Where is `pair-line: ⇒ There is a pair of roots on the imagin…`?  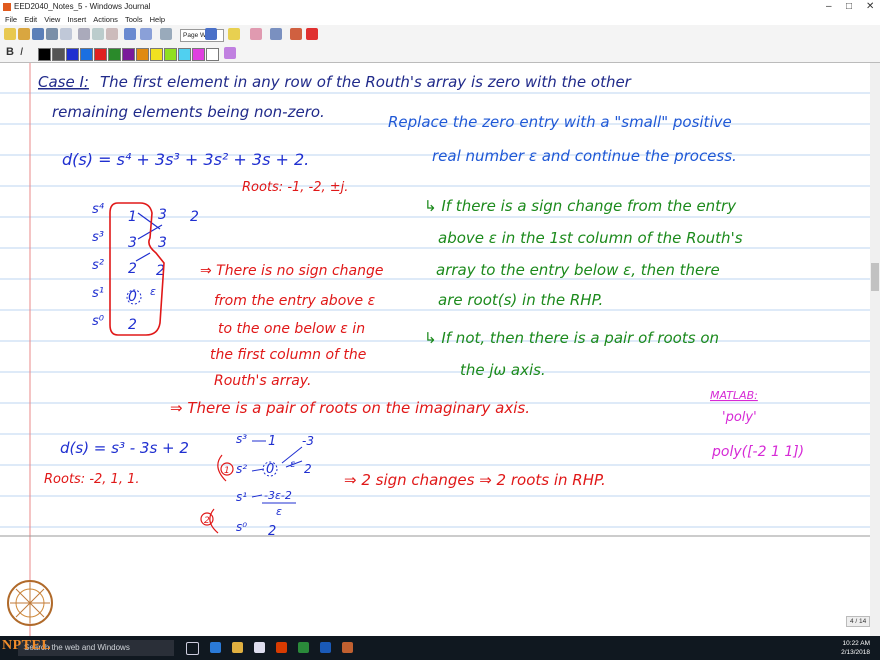
pair-line: ⇒ There is a pair of roots on the imagin… is located at coordinates (350, 408).